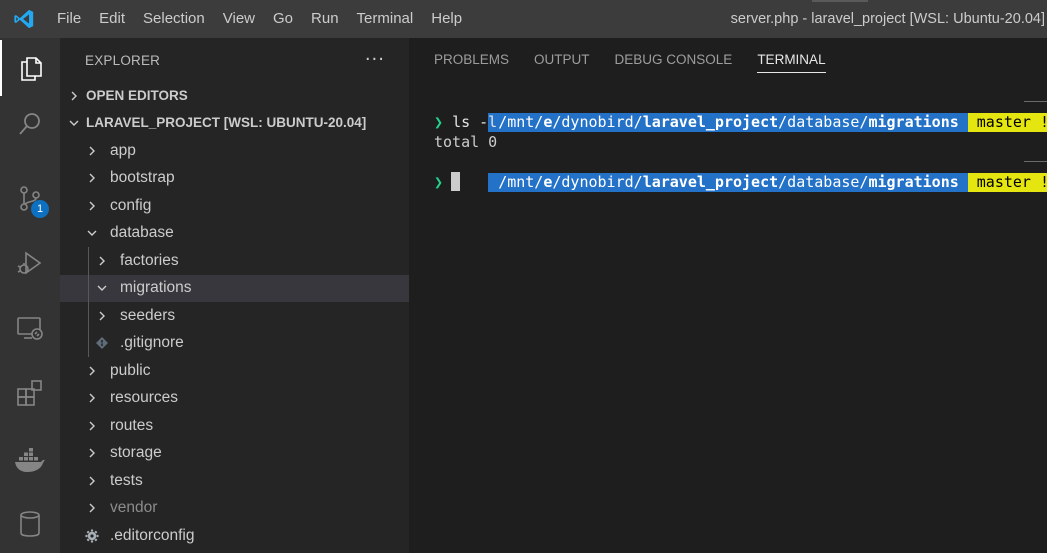 This screenshot has width=1047, height=553. I want to click on panel-tabs: PROBLEMS OUTPUT DEBUG CONSOLE TERMINAL, so click(728, 60).